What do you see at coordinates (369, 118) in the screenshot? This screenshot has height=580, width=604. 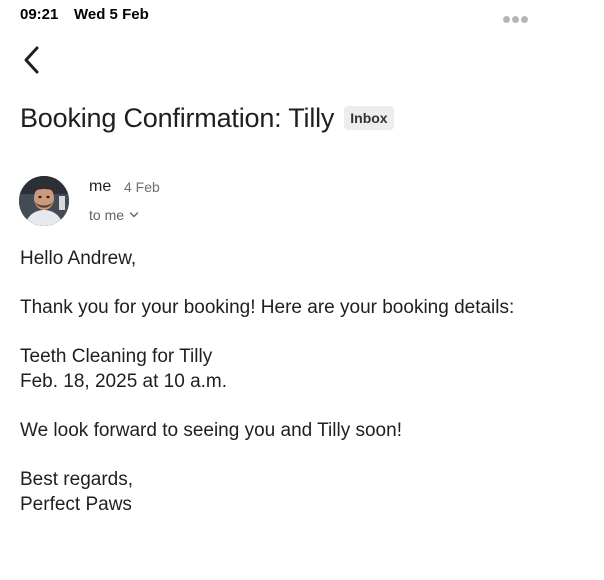 I see `inbox-label-badge: Inbox` at bounding box center [369, 118].